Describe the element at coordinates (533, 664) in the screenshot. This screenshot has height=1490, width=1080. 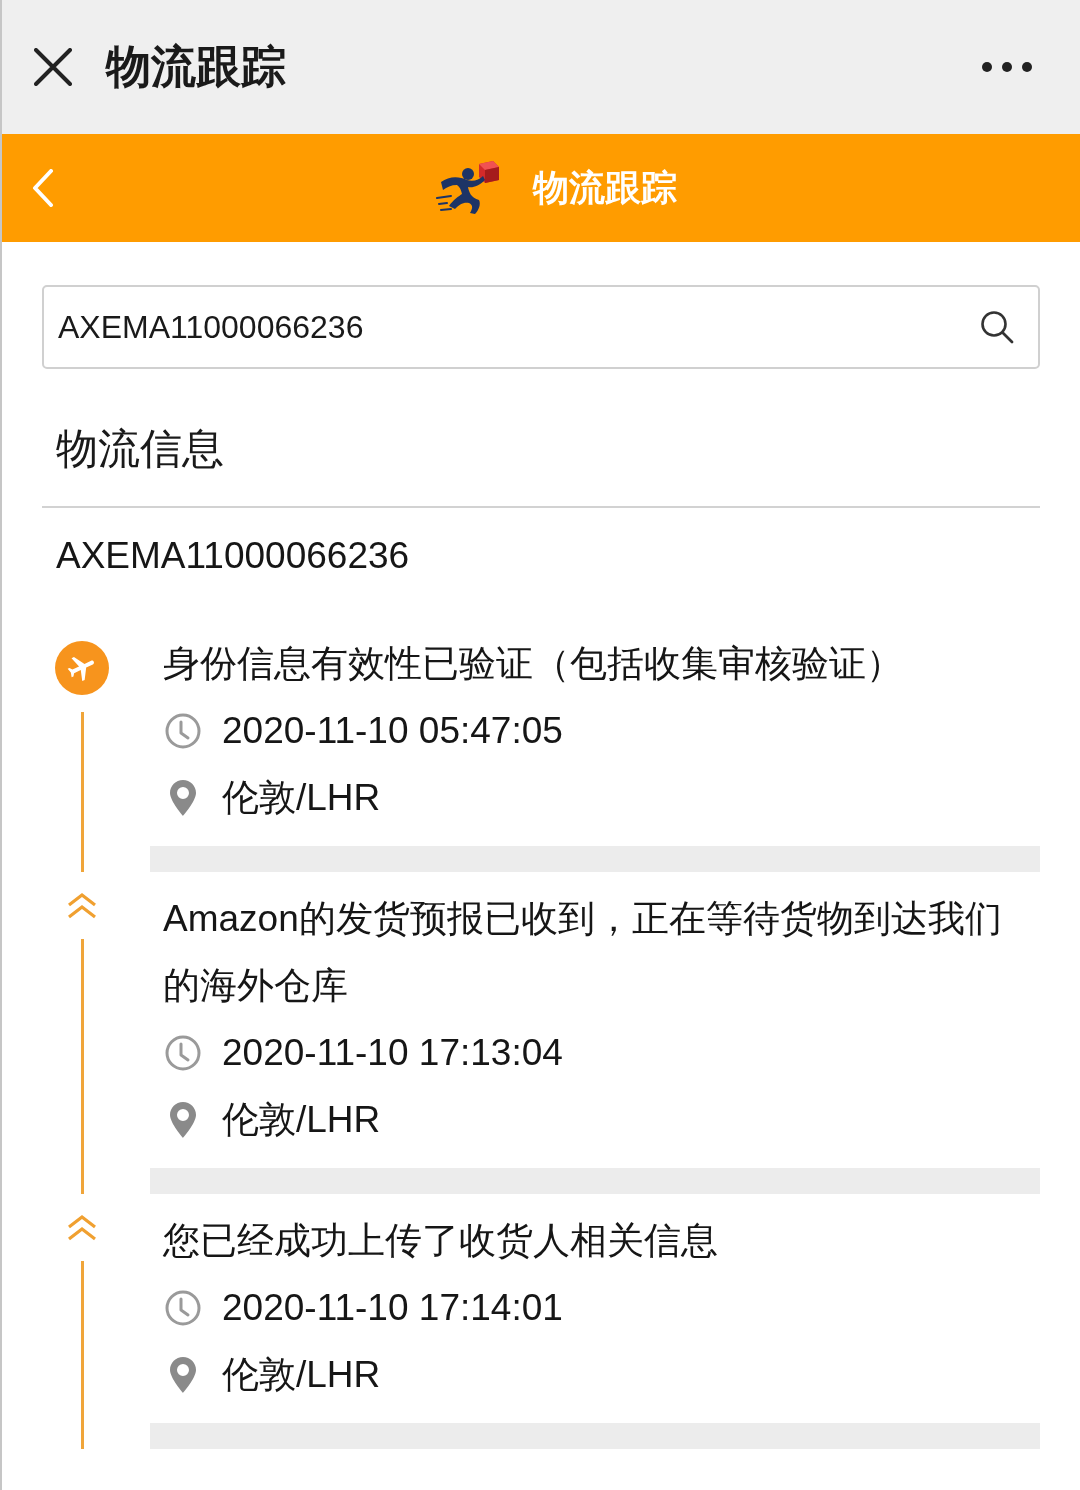
I see `event-description: 身份信息有效性已验证（包括收集审核验证）` at that location.